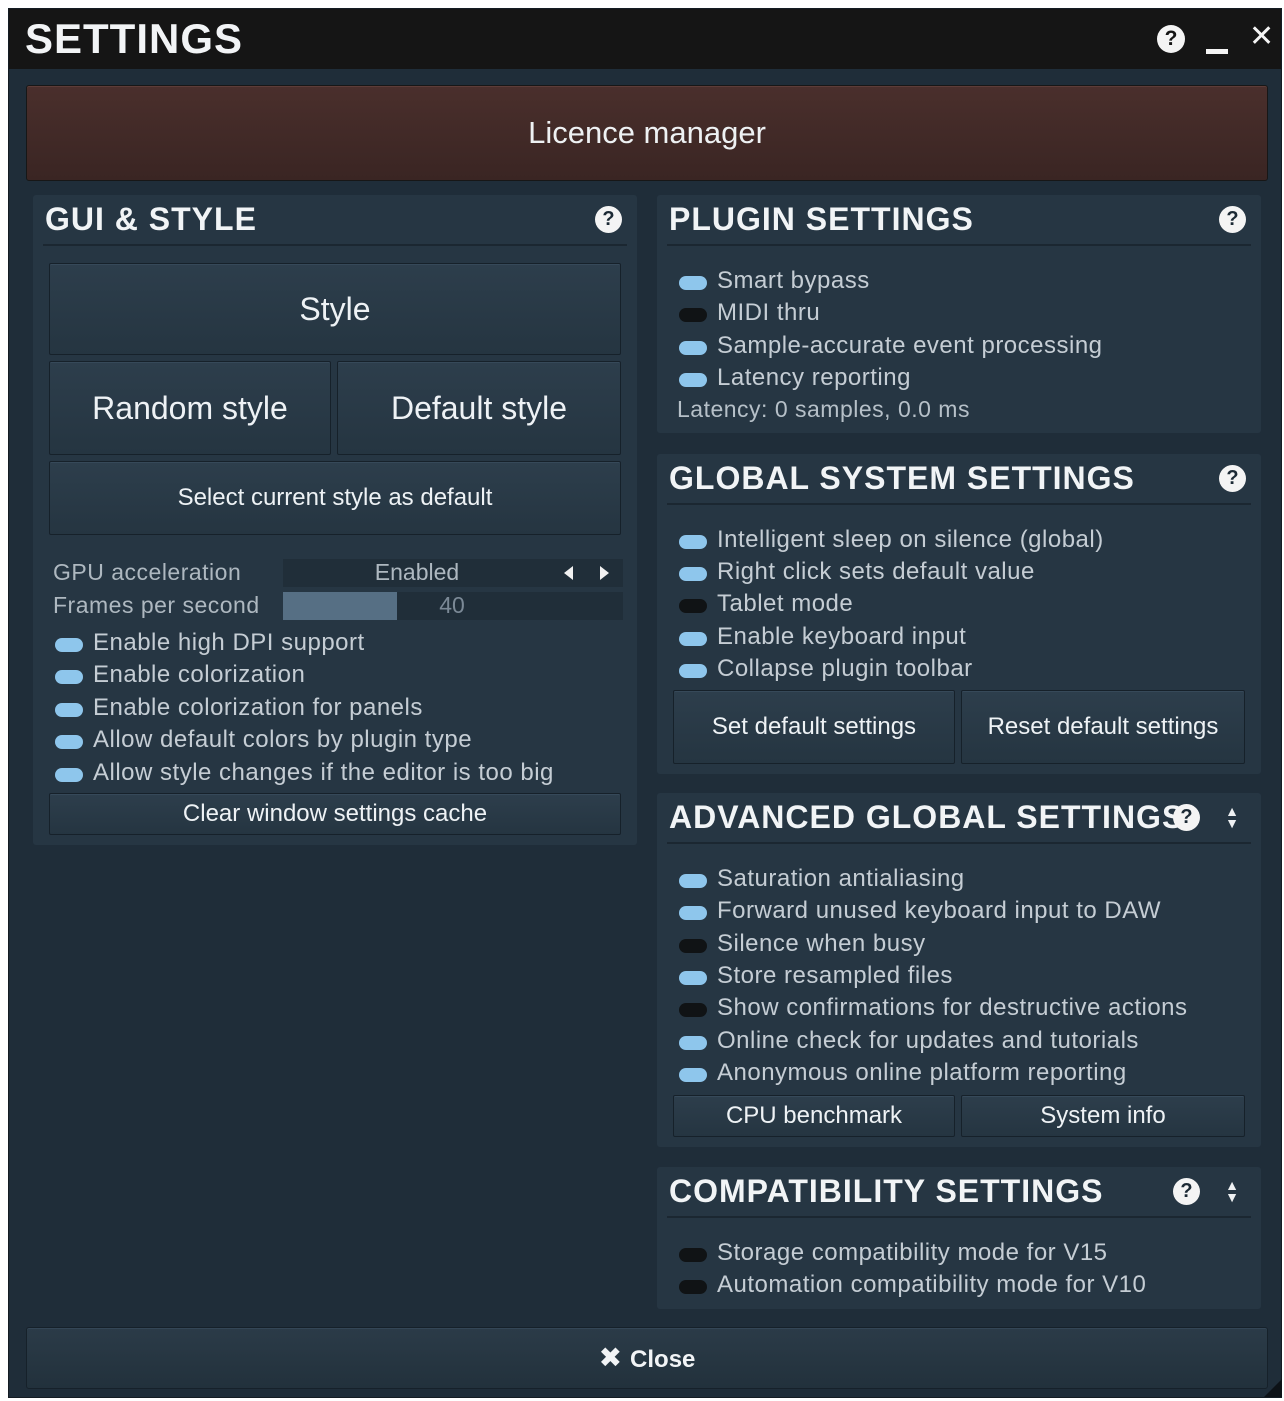 Image resolution: width=1284 pixels, height=1401 pixels. Describe the element at coordinates (910, 539) in the screenshot. I see `toggle-label: Intelligent sleep on silence (global)` at that location.